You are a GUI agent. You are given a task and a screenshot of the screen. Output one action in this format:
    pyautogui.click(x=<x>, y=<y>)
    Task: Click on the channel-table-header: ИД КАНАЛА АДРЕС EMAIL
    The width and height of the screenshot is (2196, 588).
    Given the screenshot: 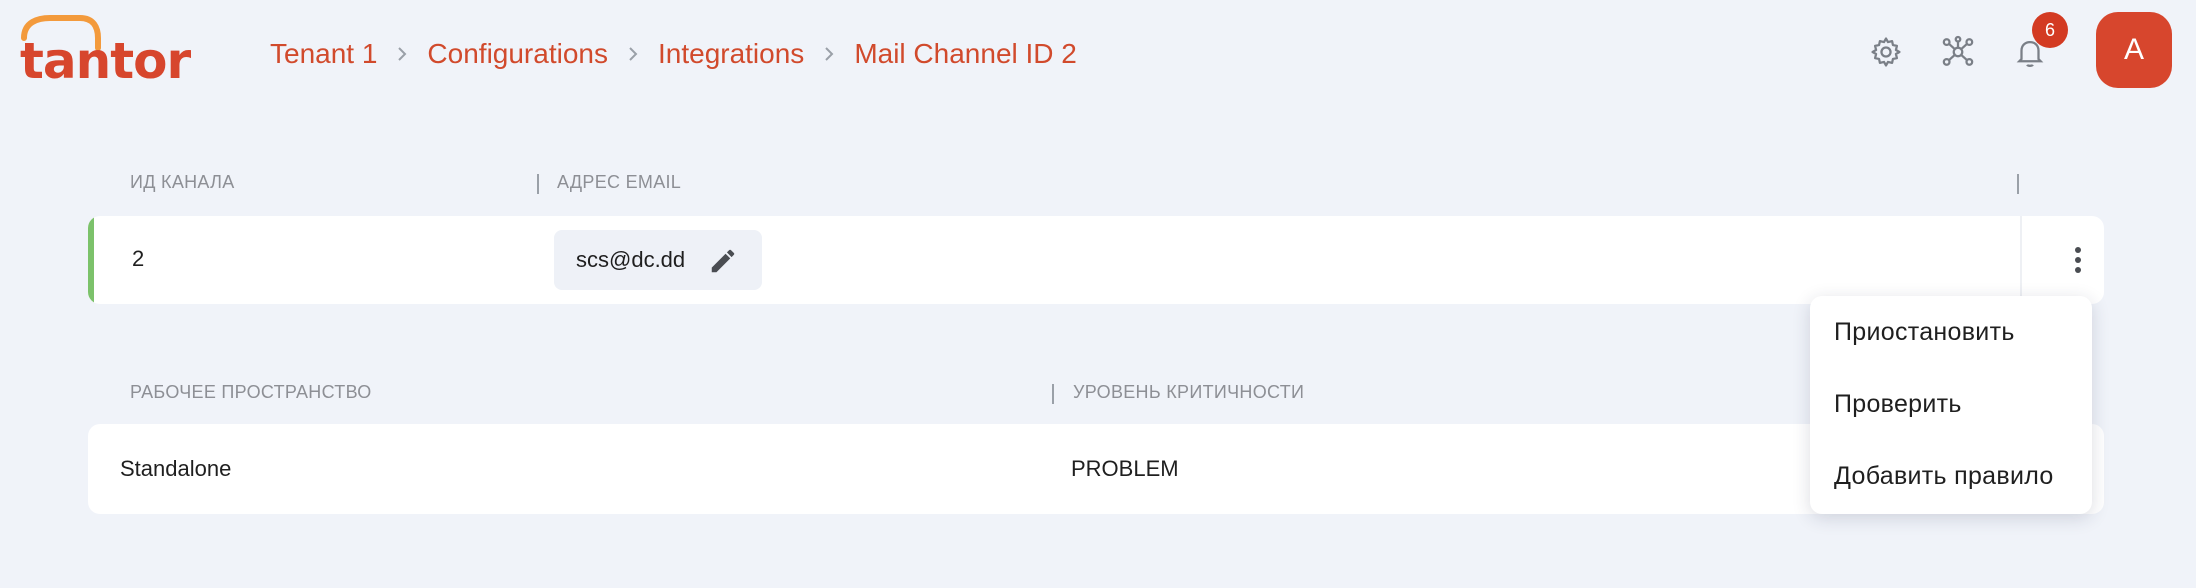 What is the action you would take?
    pyautogui.click(x=1098, y=187)
    